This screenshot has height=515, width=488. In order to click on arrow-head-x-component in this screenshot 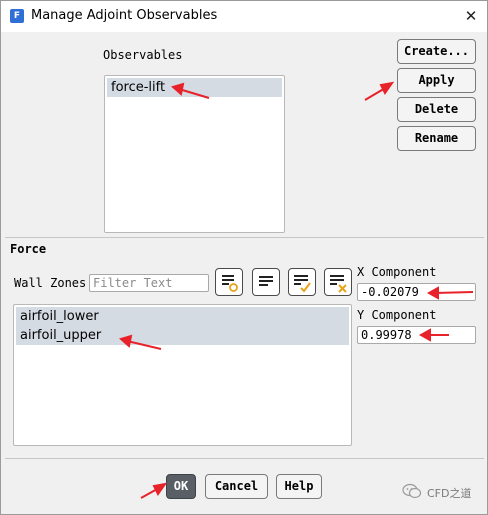, I will do `click(432, 293)`.